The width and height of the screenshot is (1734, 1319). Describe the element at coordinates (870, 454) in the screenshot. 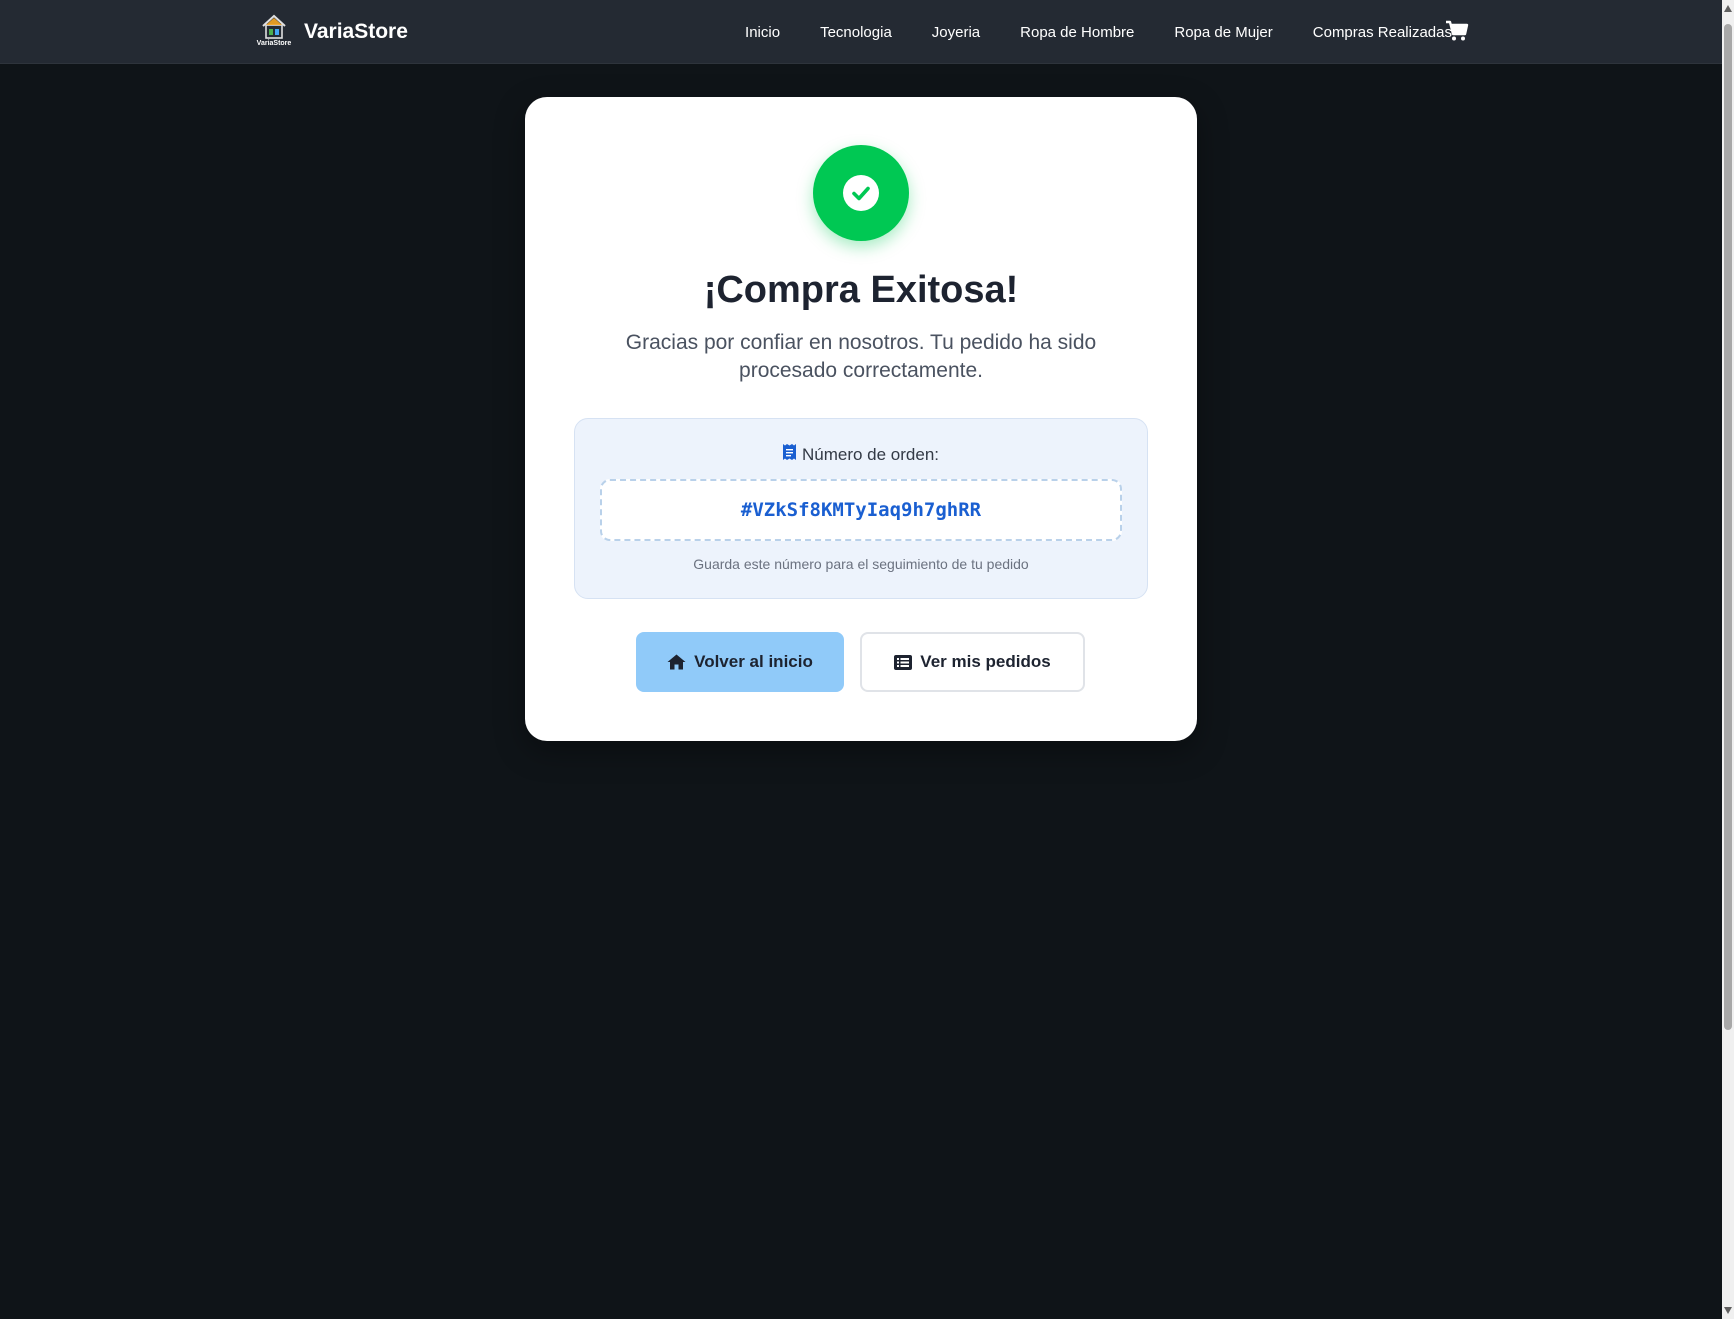

I see `order-label: Número de orden:` at that location.